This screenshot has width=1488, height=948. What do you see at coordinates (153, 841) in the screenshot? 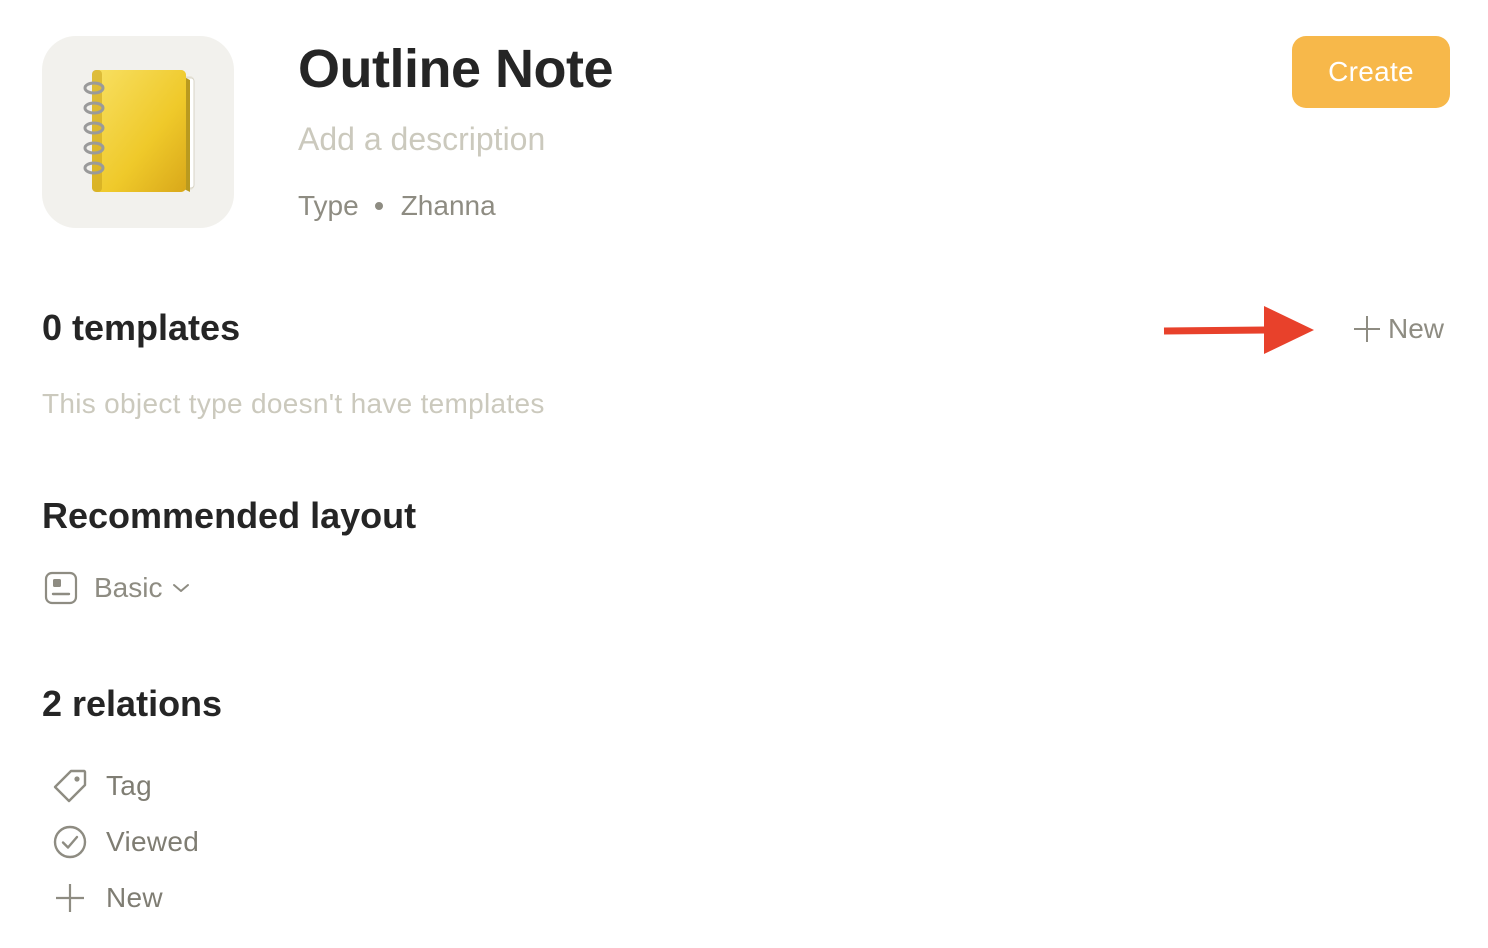
I see `relation-label: Viewed` at bounding box center [153, 841].